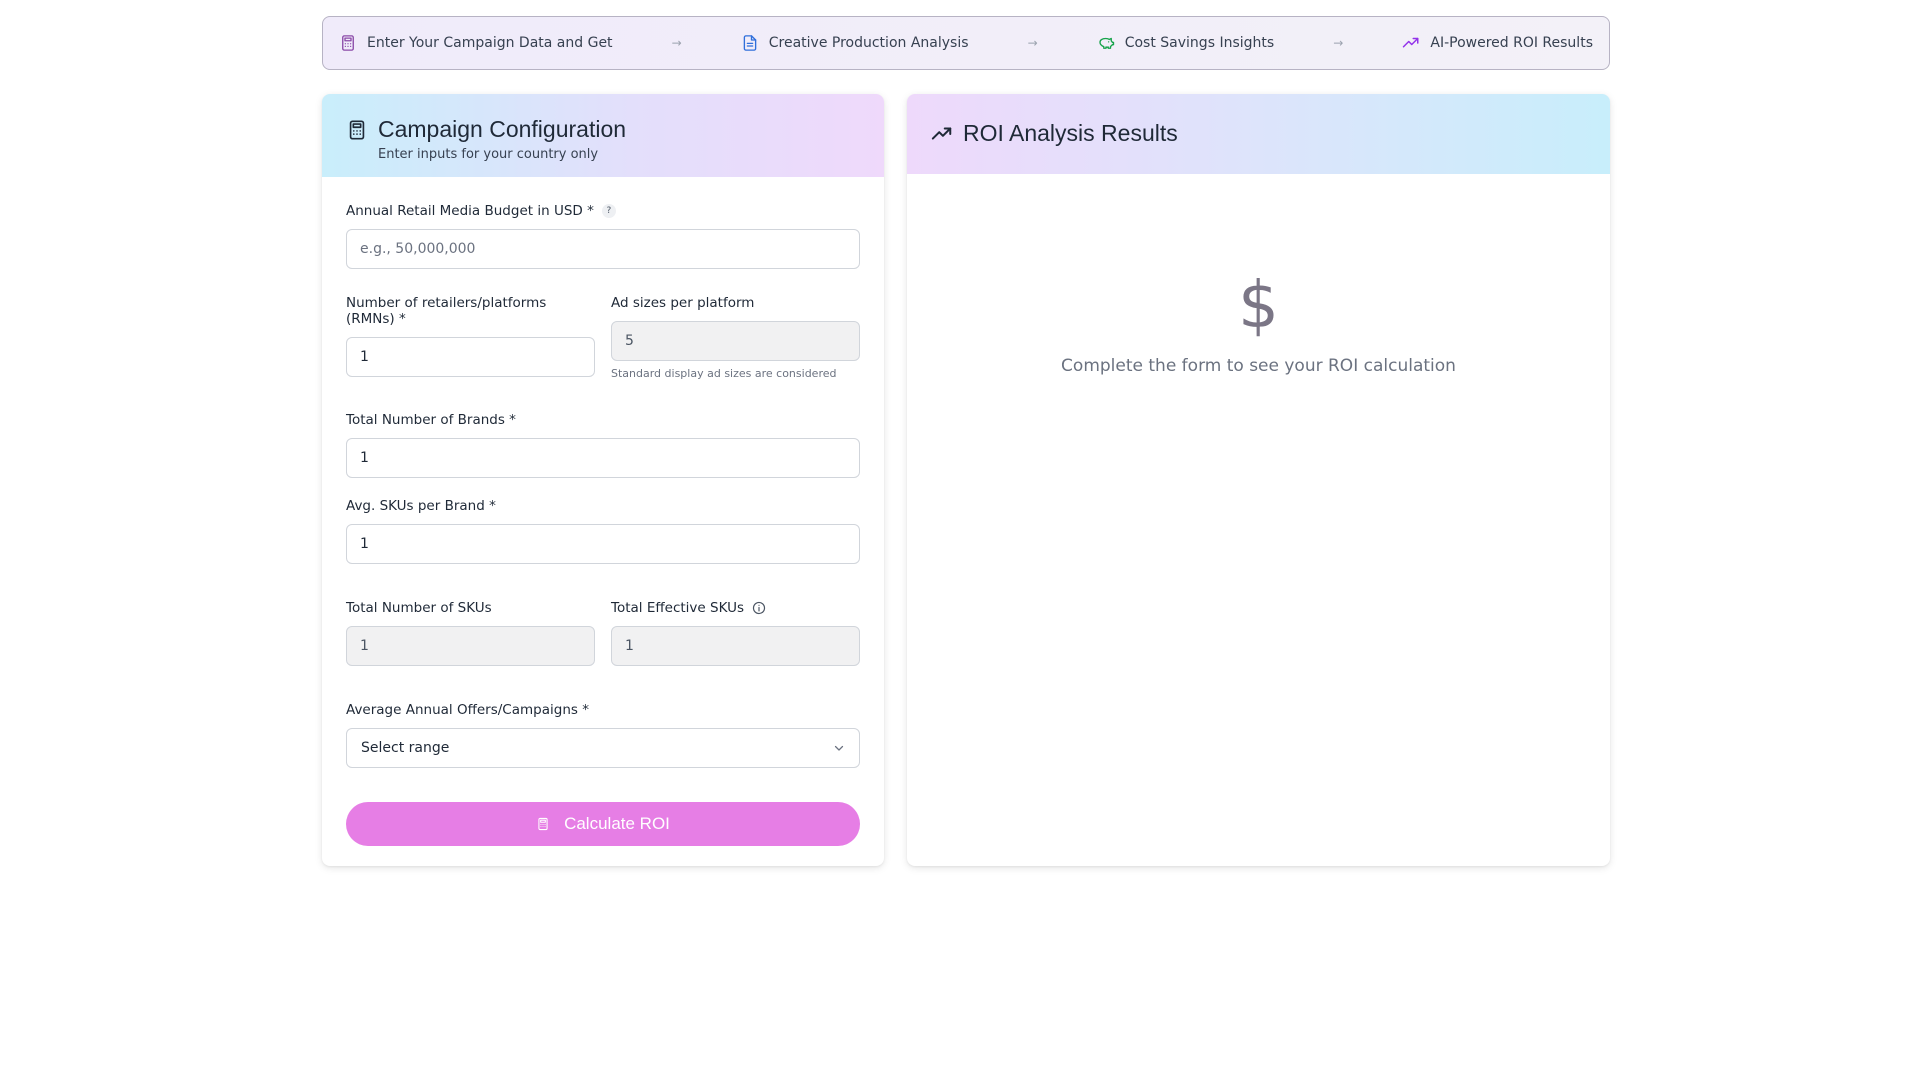 The height and width of the screenshot is (1080, 1920). I want to click on config-subtitle: Enter inputs for your country only, so click(488, 154).